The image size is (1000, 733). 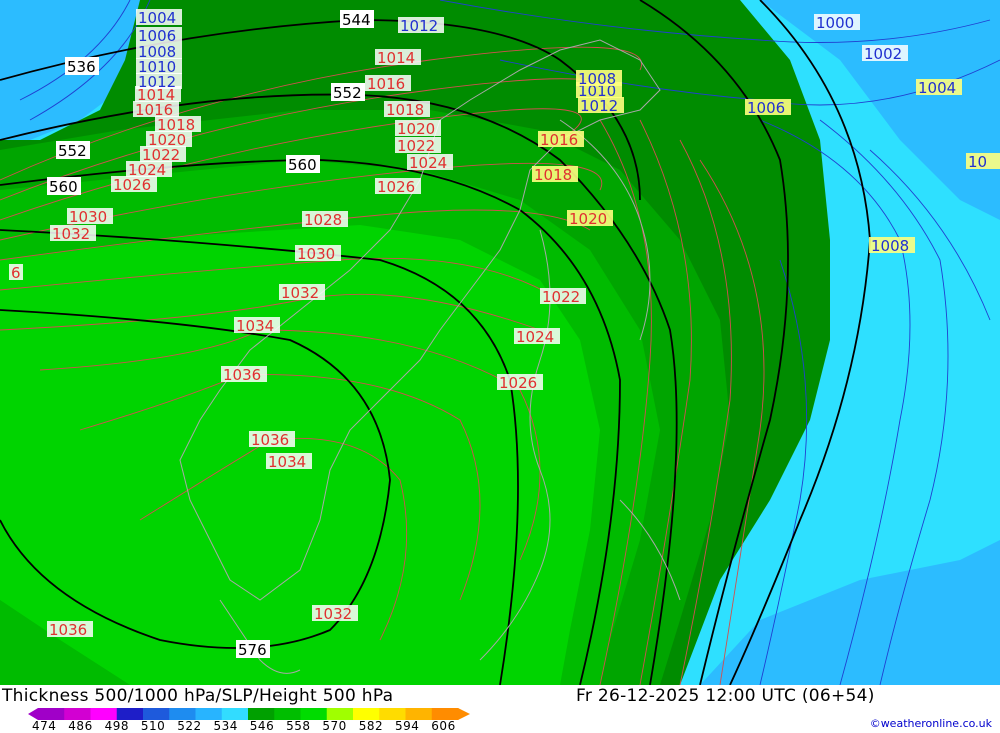 I want to click on legend-tick-label: 582, so click(x=371, y=726).